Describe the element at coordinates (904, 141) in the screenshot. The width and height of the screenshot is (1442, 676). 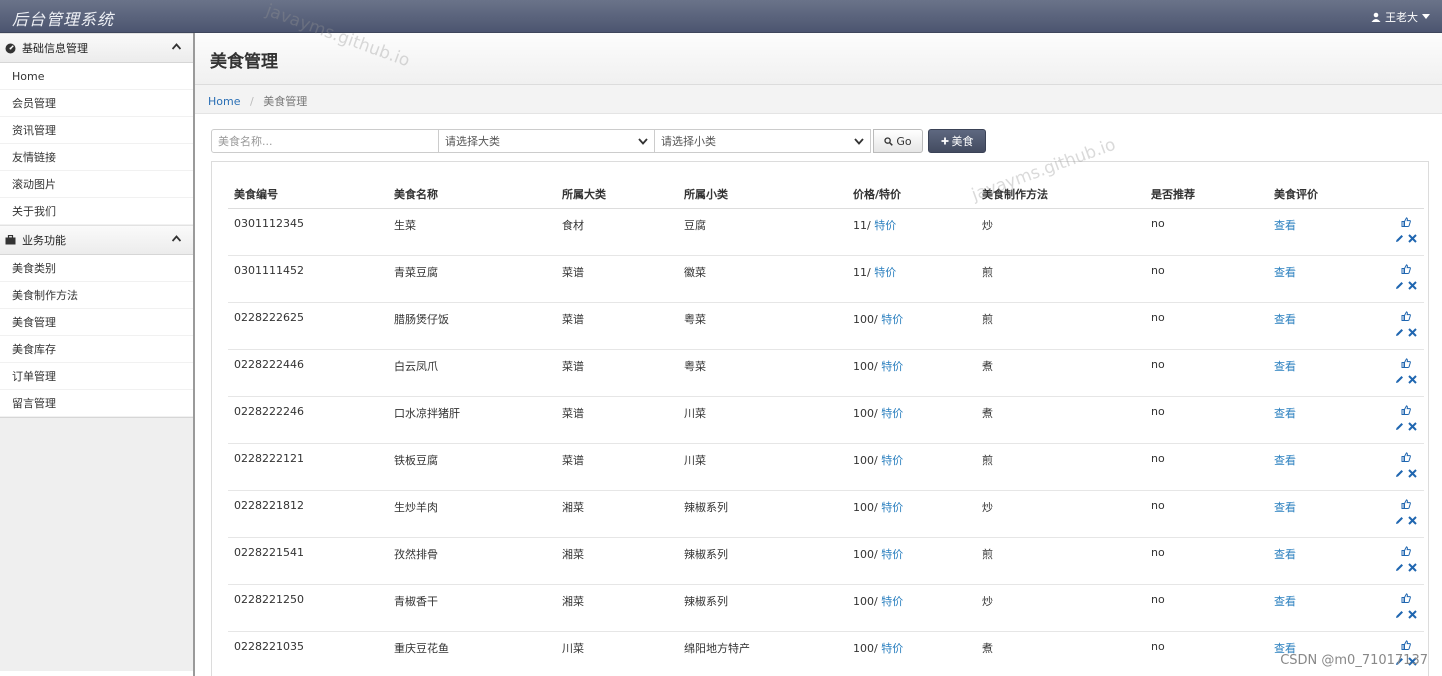
I see `search-go-label: Go` at that location.